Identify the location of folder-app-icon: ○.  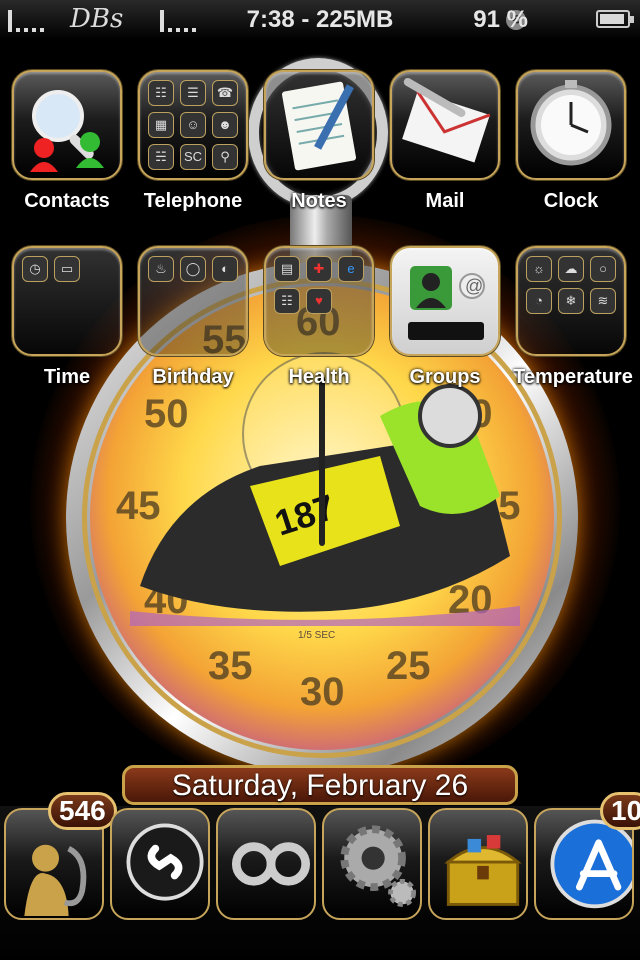
(603, 269).